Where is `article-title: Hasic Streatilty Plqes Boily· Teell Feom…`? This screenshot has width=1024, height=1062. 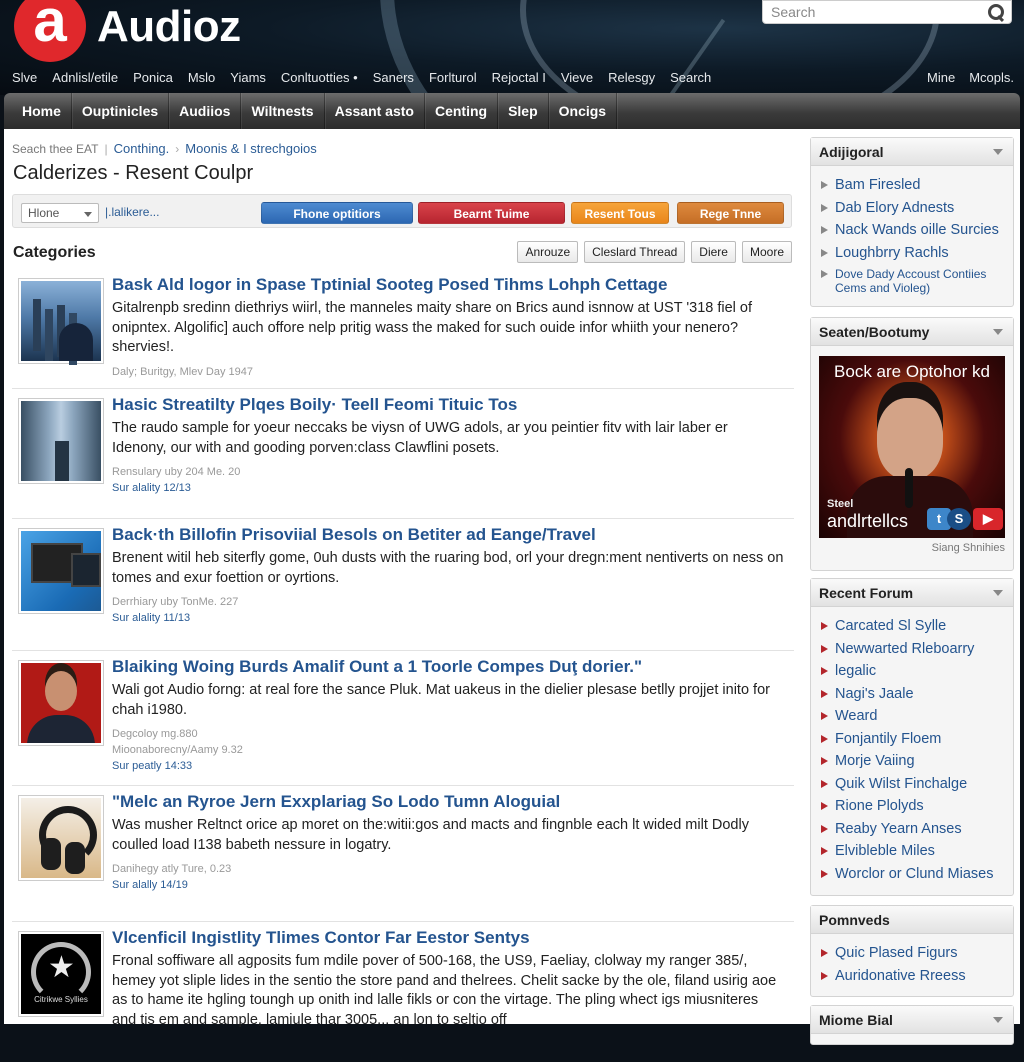 article-title: Hasic Streatilty Plqes Boily· Teell Feom… is located at coordinates (449, 405).